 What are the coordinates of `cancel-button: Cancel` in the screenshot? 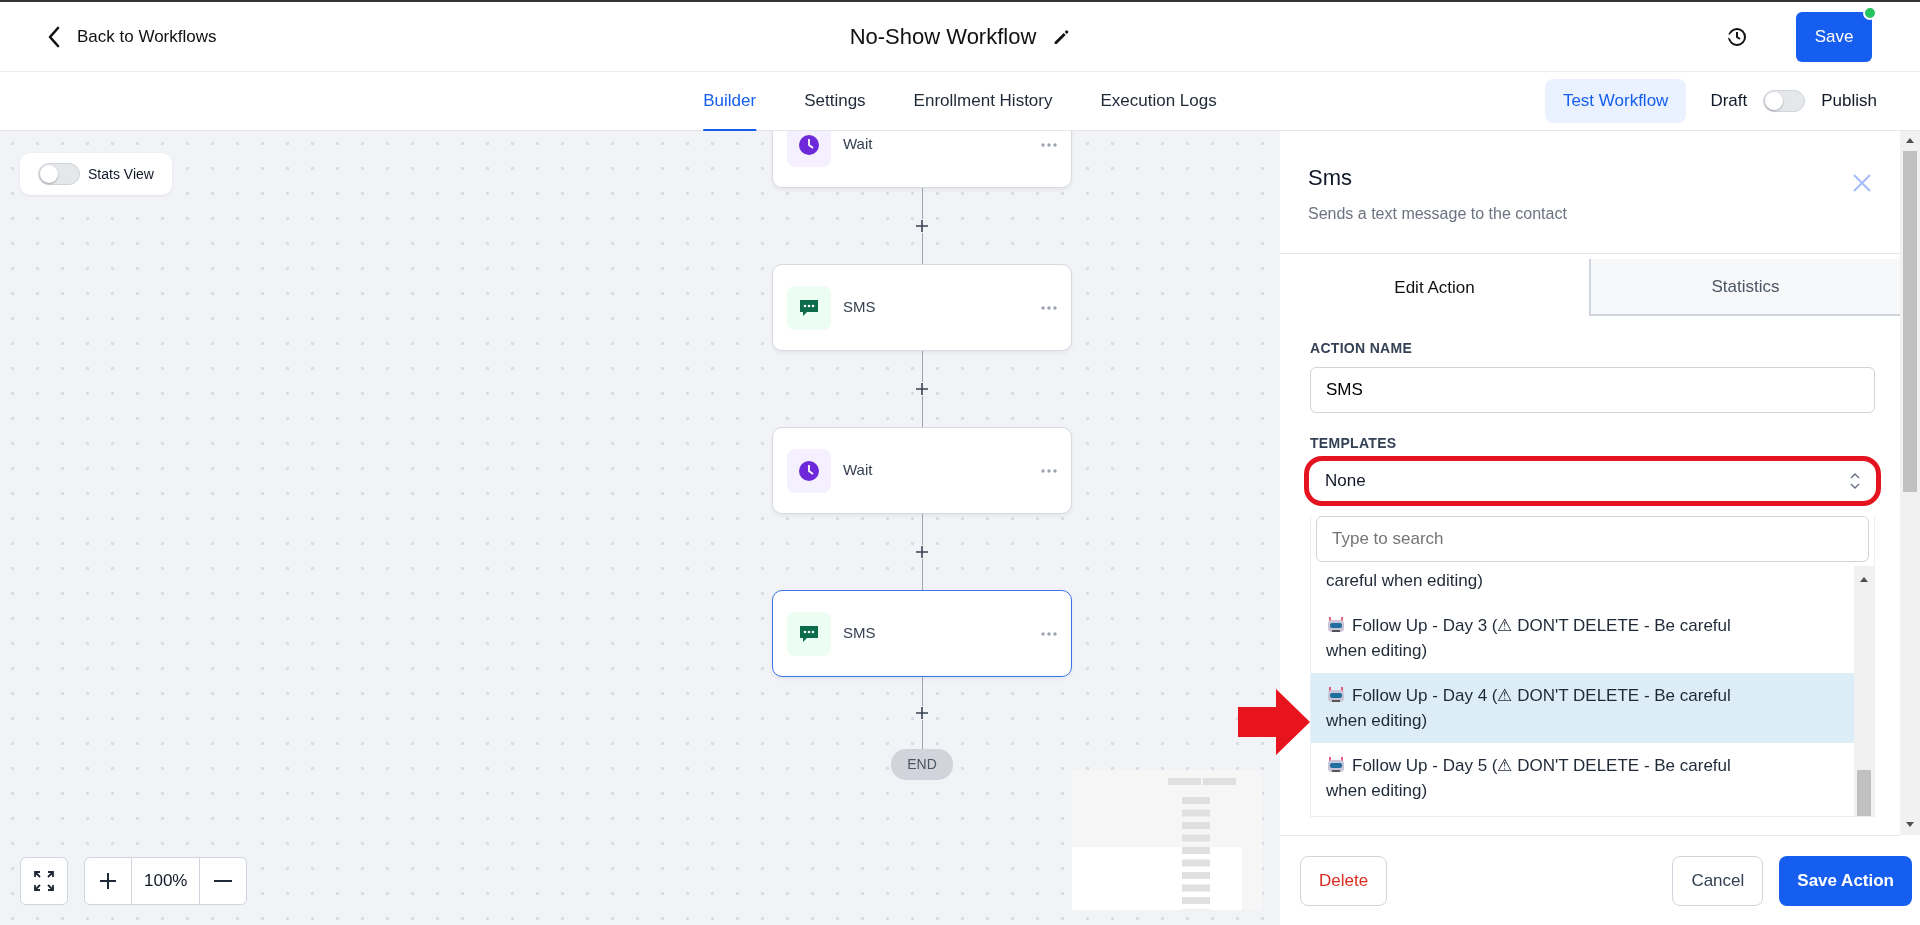 It's located at (1718, 880).